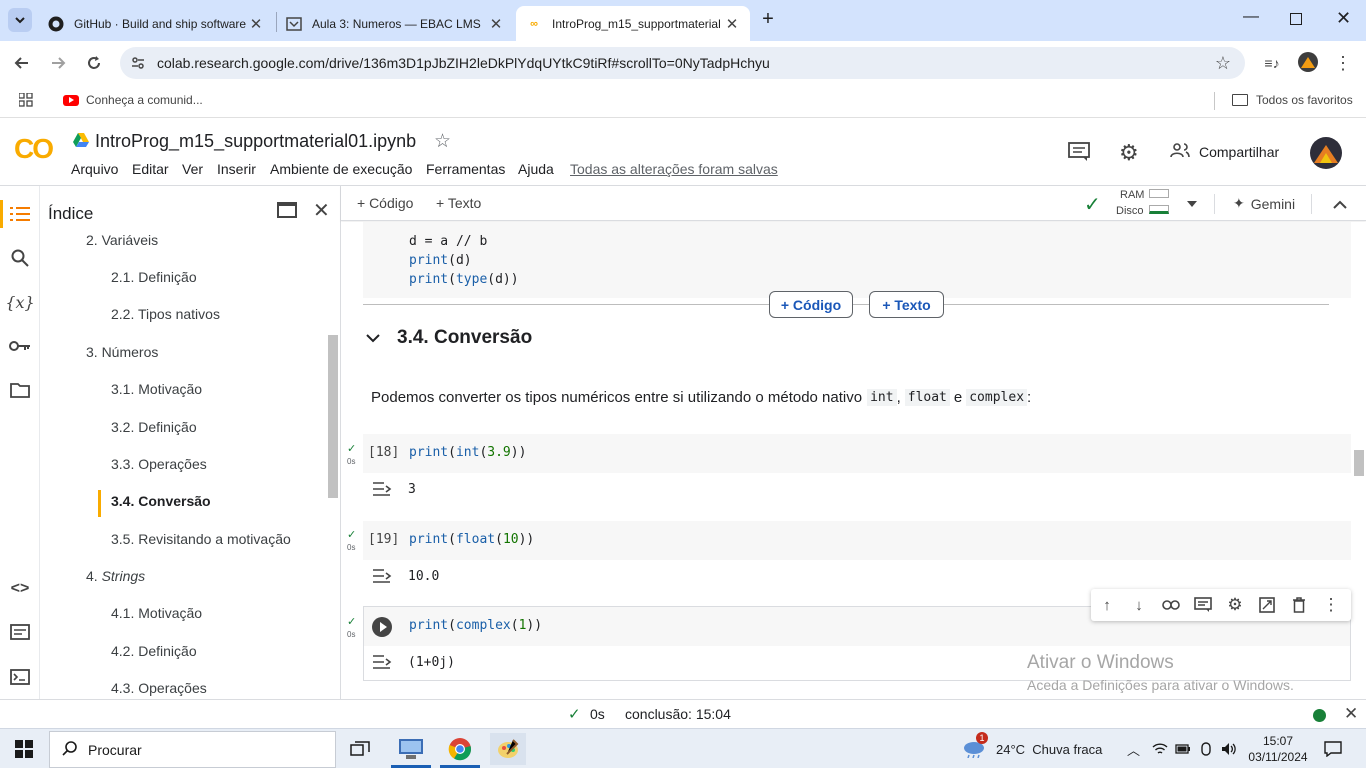 Image resolution: width=1366 pixels, height=768 pixels. Describe the element at coordinates (161, 501) in the screenshot. I see `toc-item-active: 3.4. Conversão` at that location.